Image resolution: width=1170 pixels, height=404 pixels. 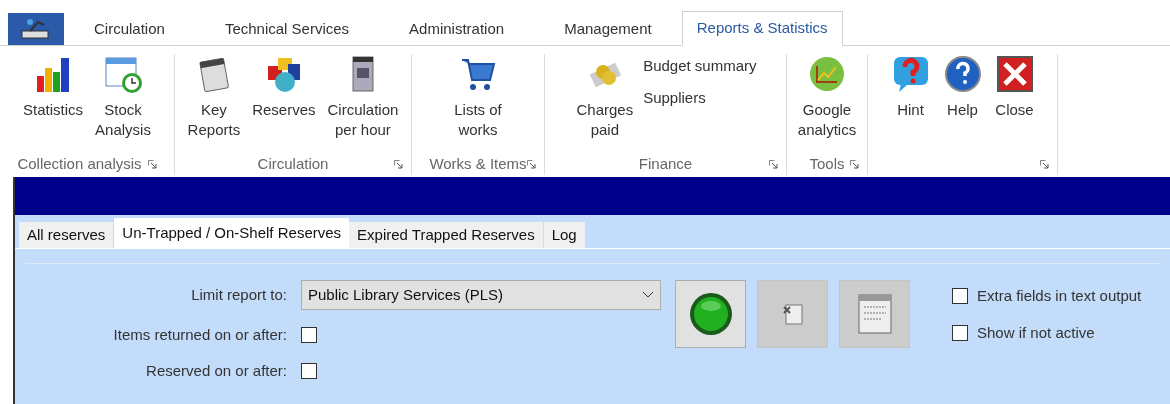 I want to click on ribbon-button: Stock Analysis, so click(x=123, y=103).